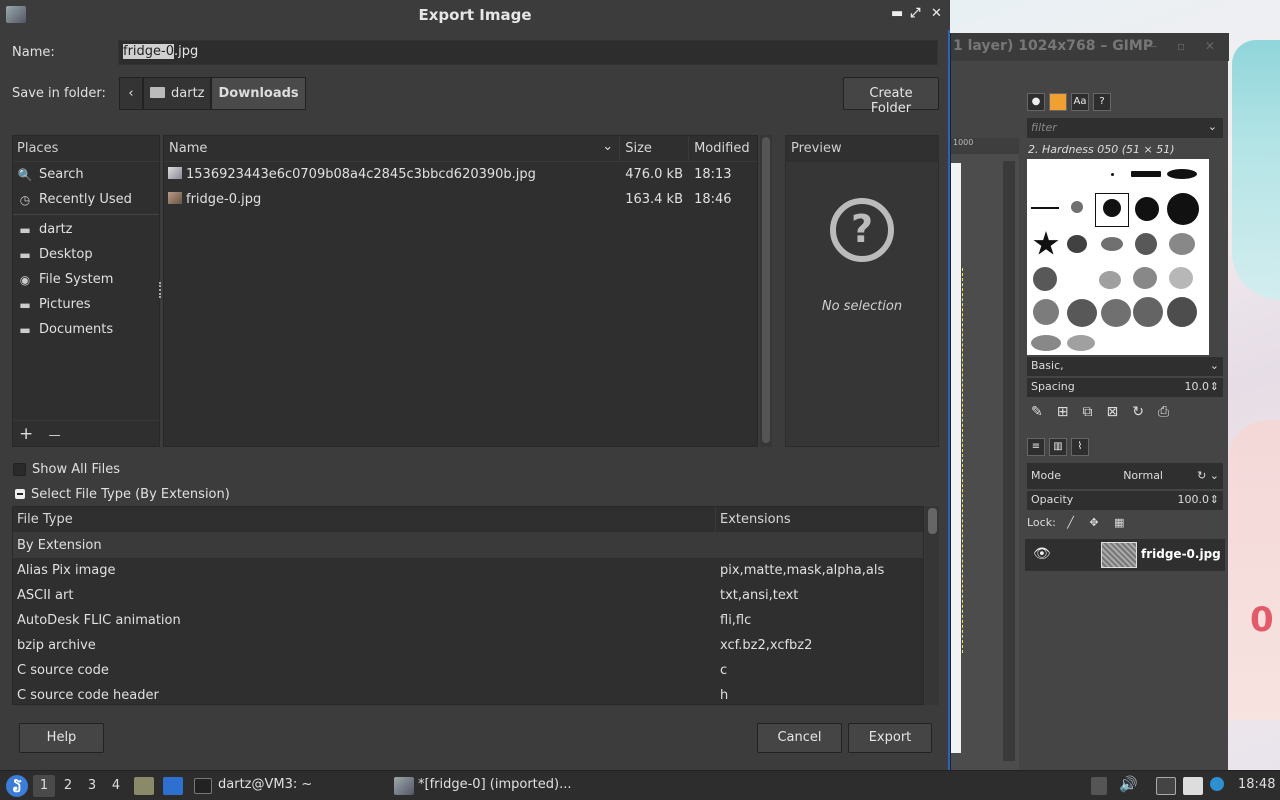 This screenshot has width=1280, height=800. What do you see at coordinates (1125, 387) in the screenshot?
I see `spacing-spinner: Spacing 10.0 ⇕` at bounding box center [1125, 387].